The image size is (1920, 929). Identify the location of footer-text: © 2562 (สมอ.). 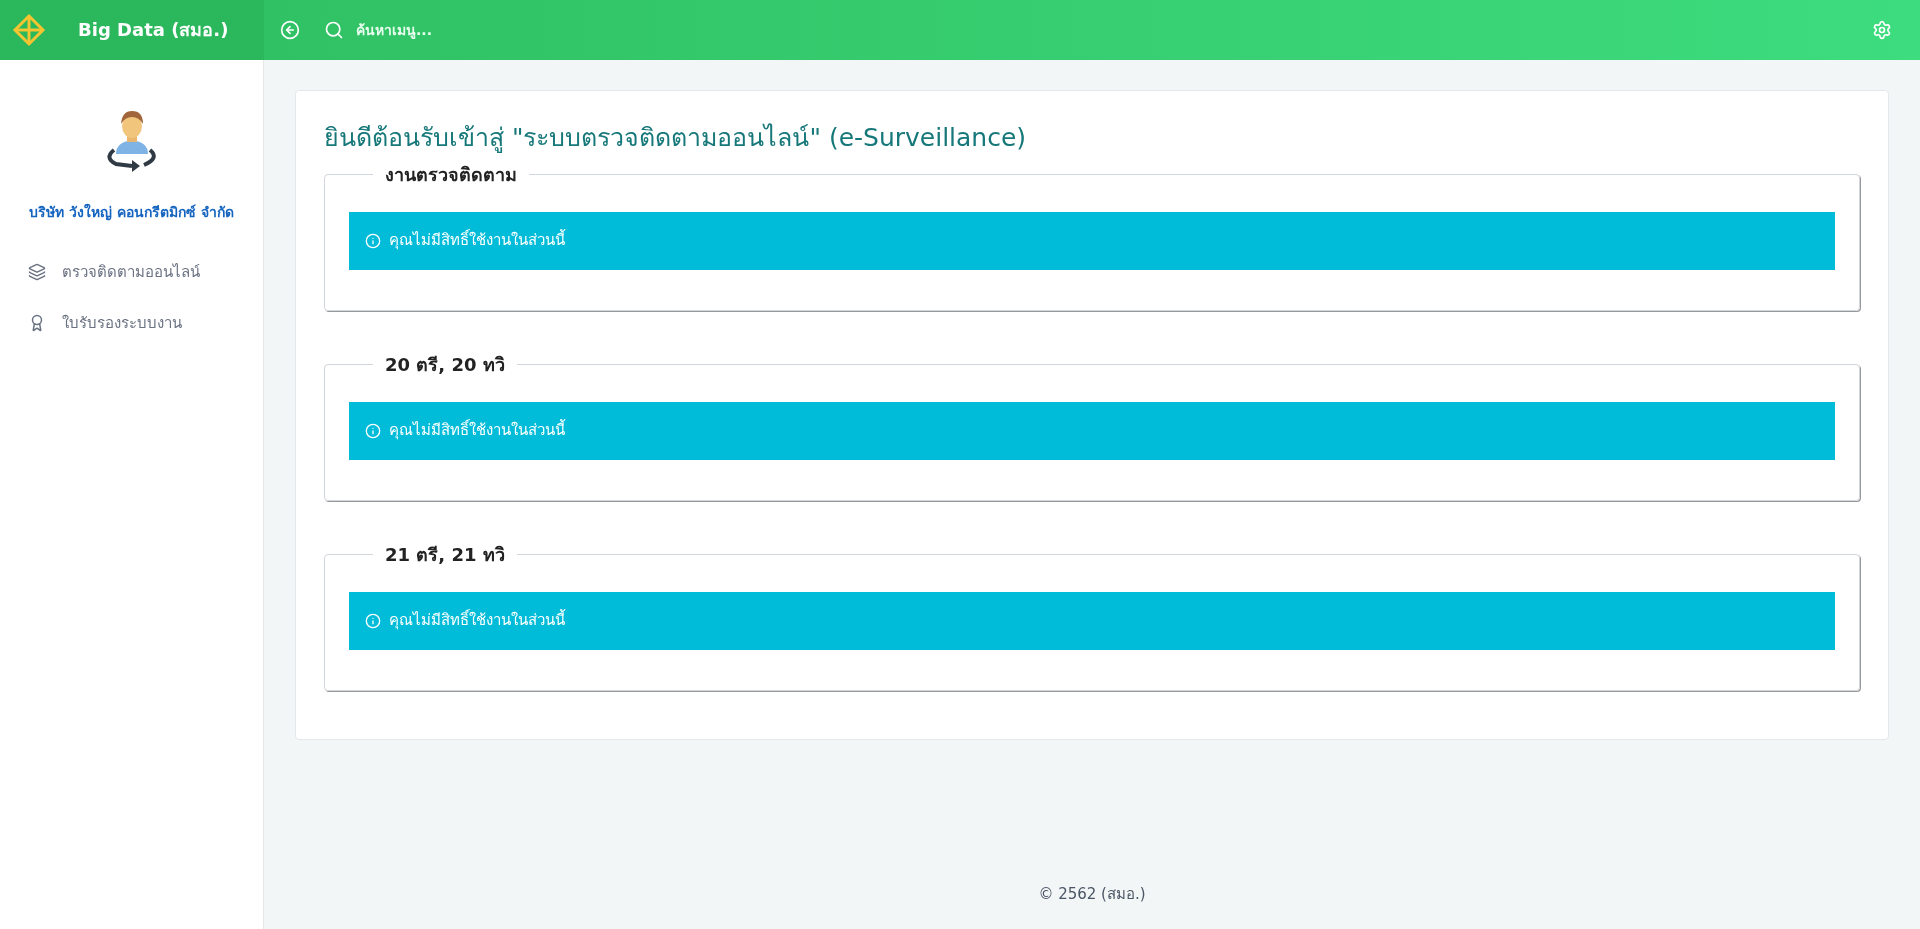
(1092, 894).